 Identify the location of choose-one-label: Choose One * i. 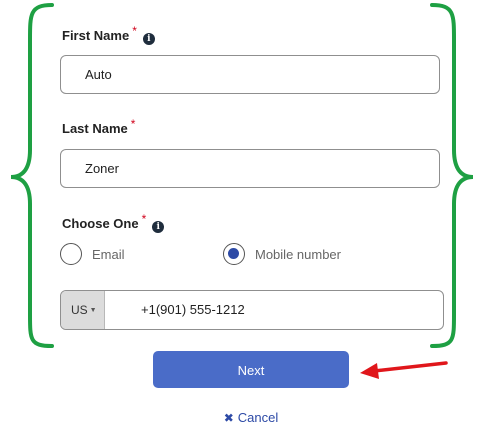
(113, 222).